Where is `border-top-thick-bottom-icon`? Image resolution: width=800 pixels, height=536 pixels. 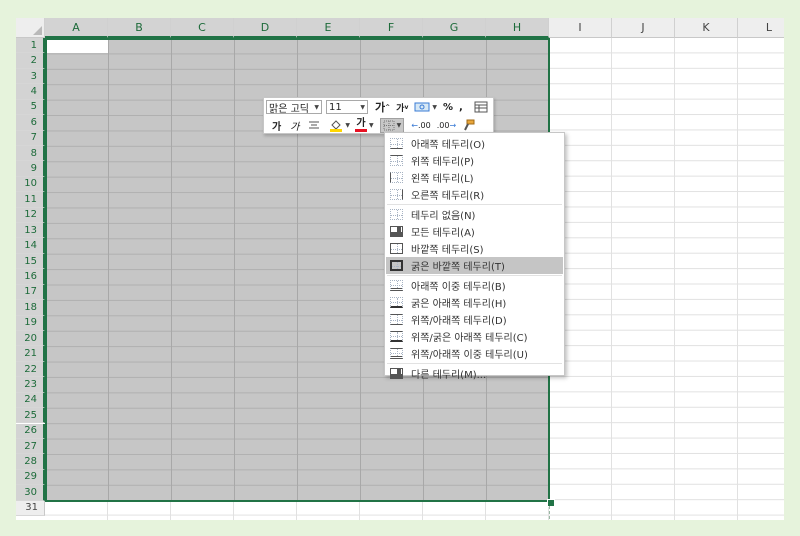 border-top-thick-bottom-icon is located at coordinates (396, 336).